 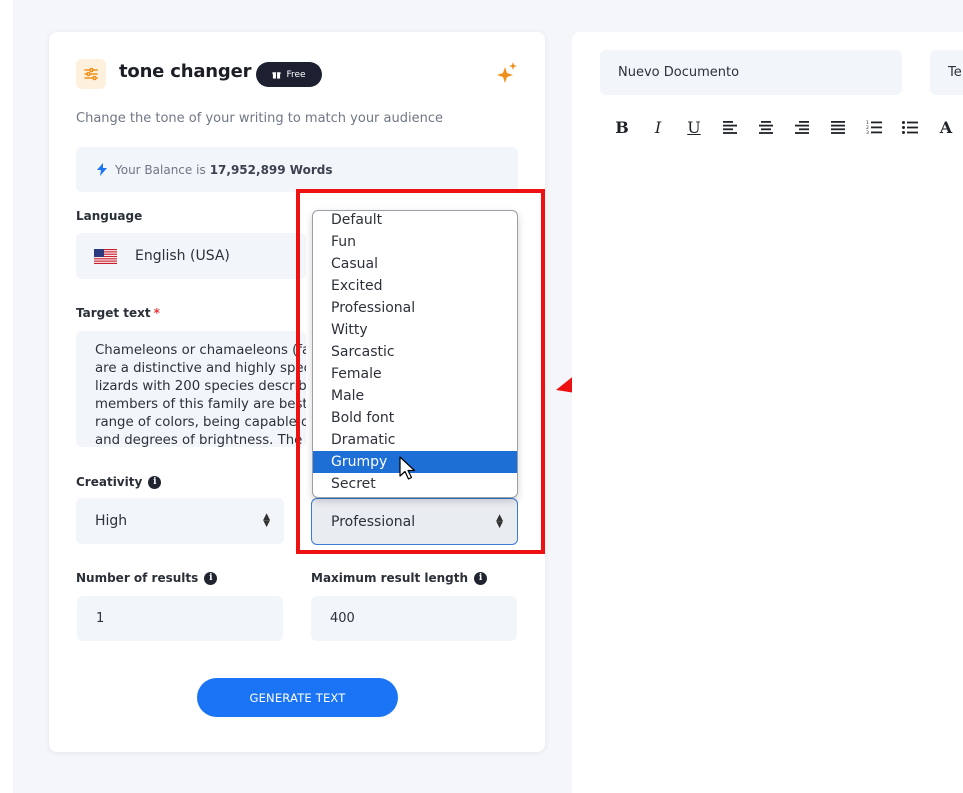 I want to click on document-title-input: Nuevo Documento, so click(x=751, y=72).